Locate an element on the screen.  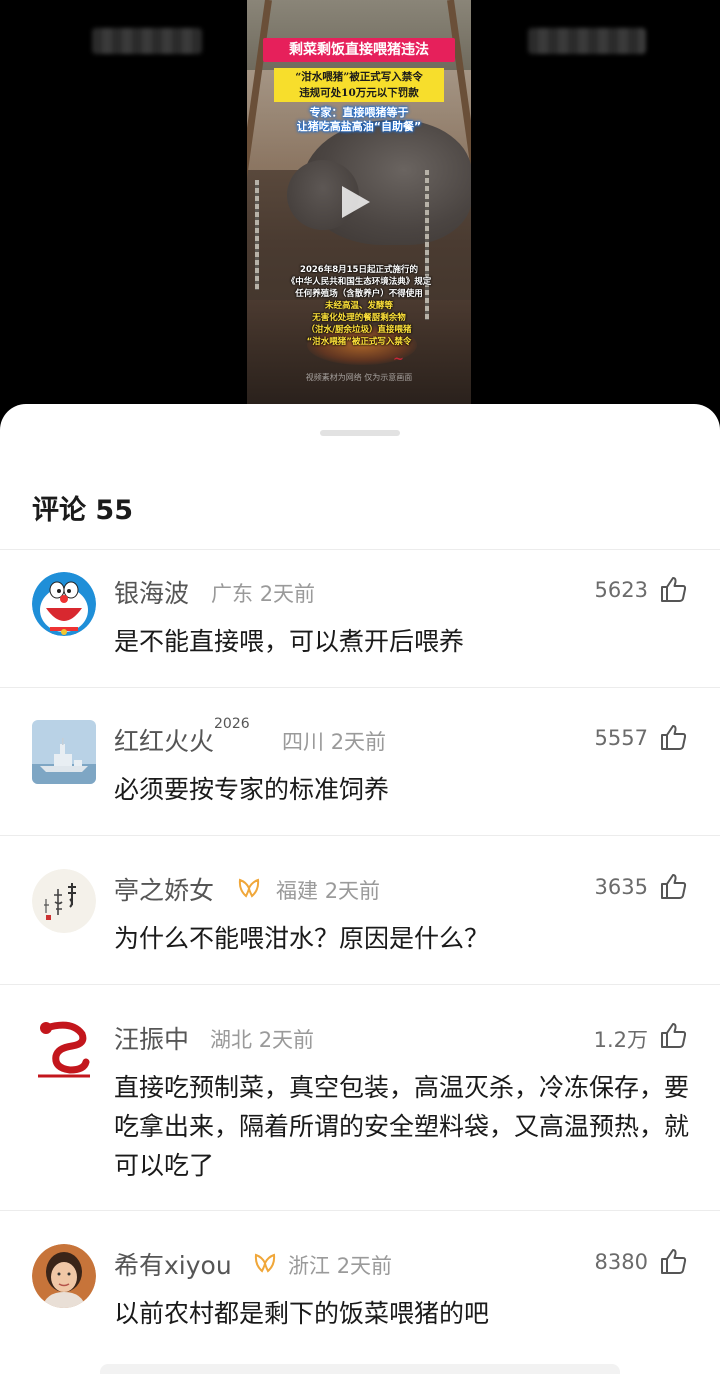
like-count: 5623 is located at coordinates (621, 590).